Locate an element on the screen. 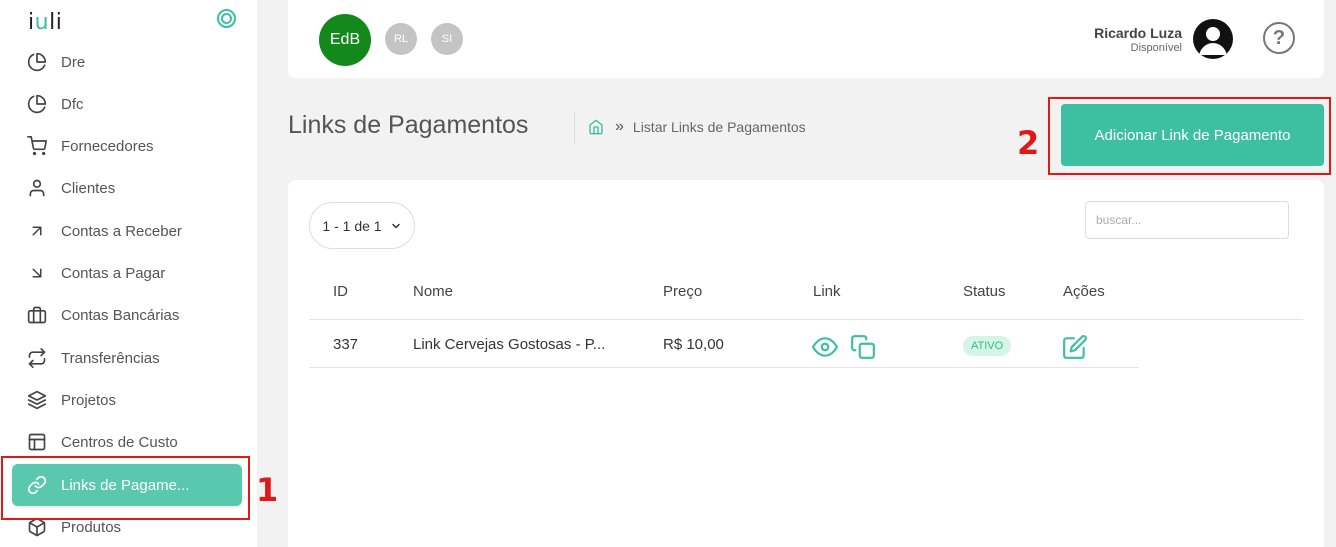 The height and width of the screenshot is (547, 1336). column-header-nome: Nome is located at coordinates (433, 291).